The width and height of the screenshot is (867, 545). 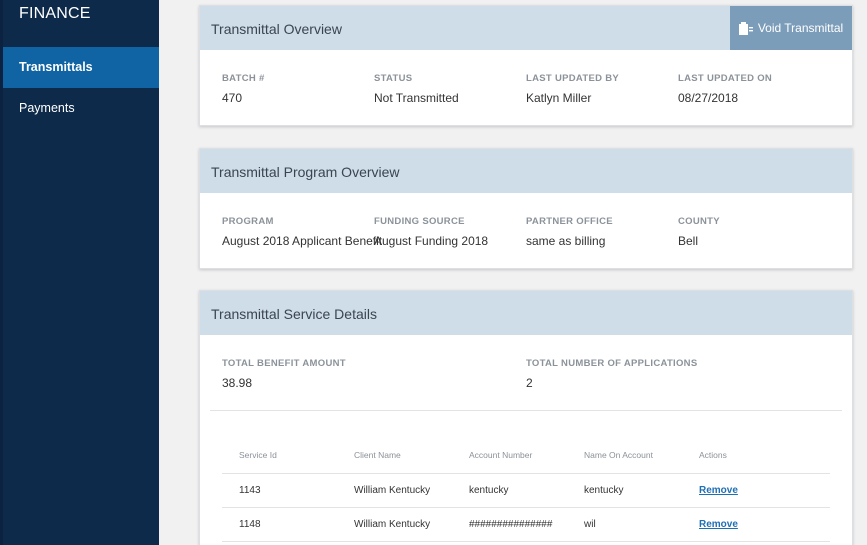 What do you see at coordinates (279, 490) in the screenshot?
I see `cell-service-id: 1143` at bounding box center [279, 490].